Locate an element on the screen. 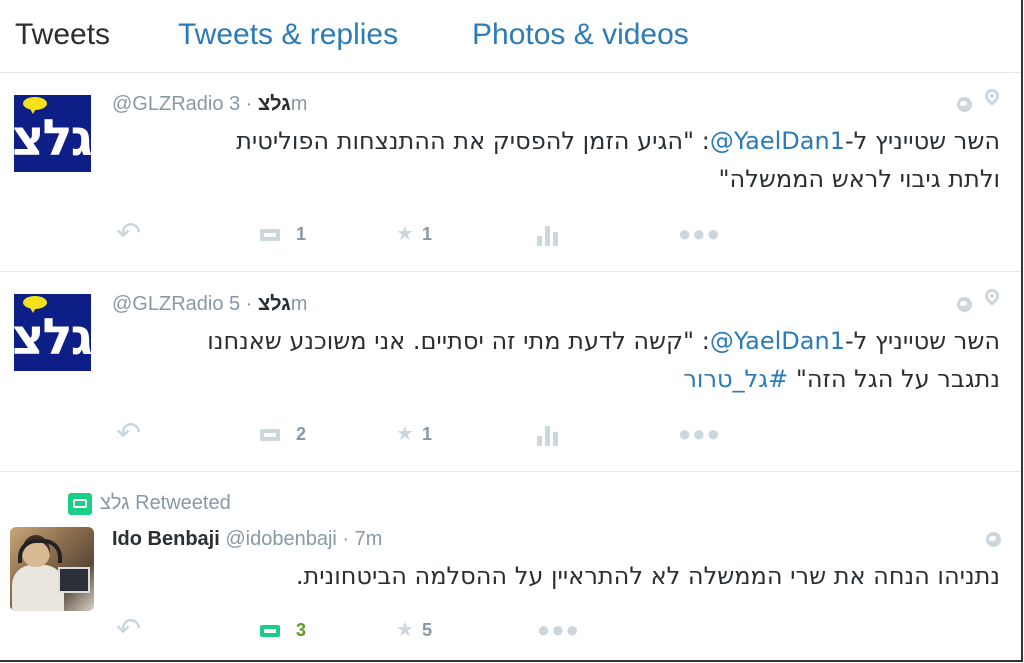 This screenshot has width=1024, height=663. tweet-header: Ido Benbaji @idobenbaji · 7m is located at coordinates (247, 539).